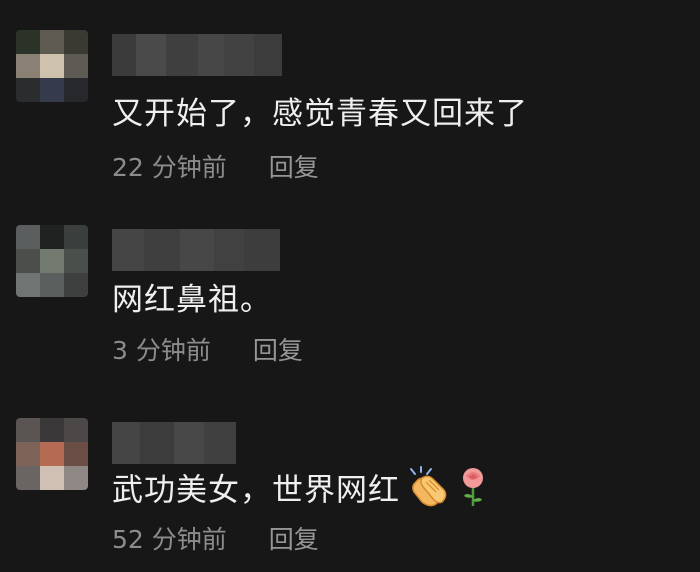 Image resolution: width=700 pixels, height=572 pixels. I want to click on comment-meta: 52 分钟前 回复, so click(215, 538).